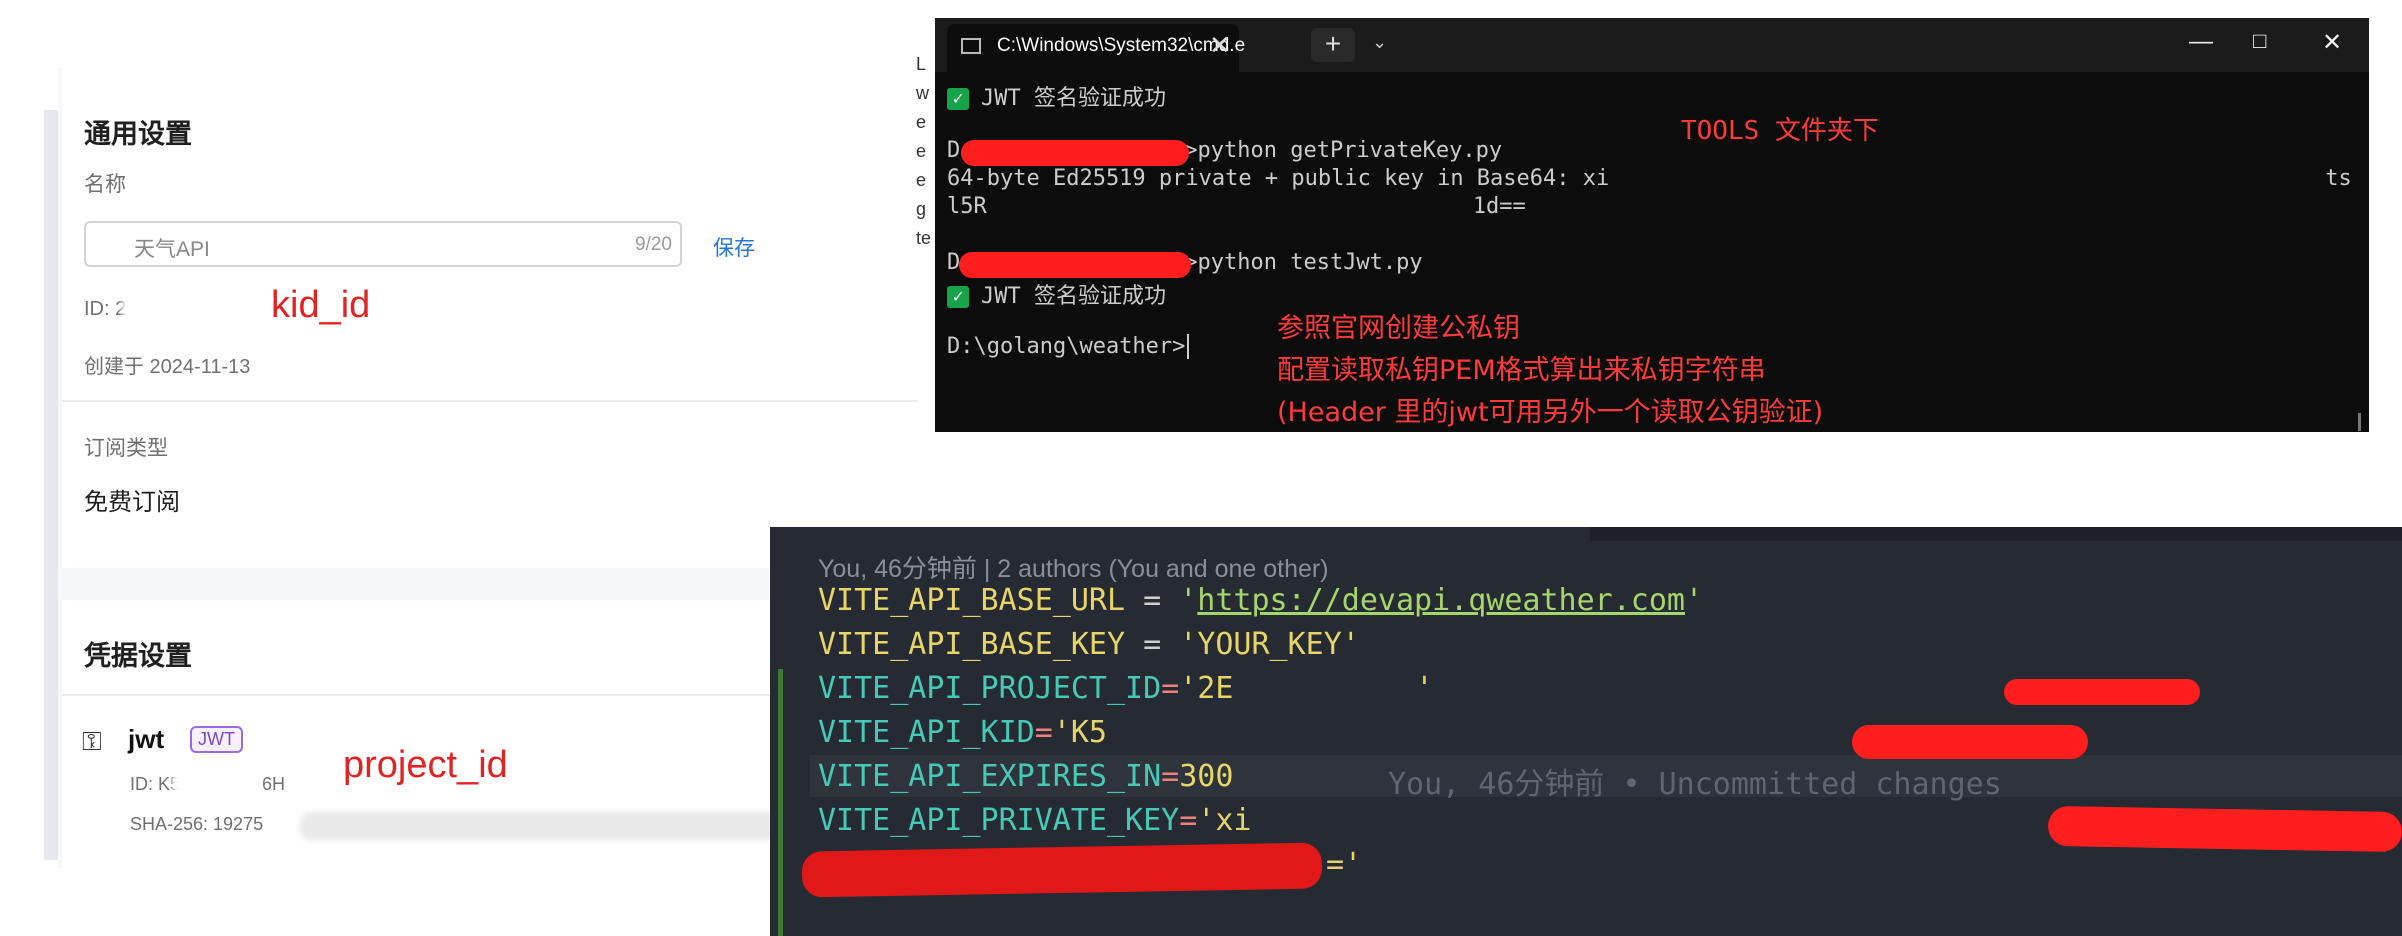  I want to click on terminal-tab: C:\Windows\System32\cmd.e ✕, so click(1096, 48).